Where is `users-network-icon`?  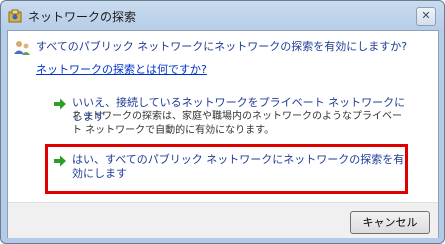 users-network-icon is located at coordinates (22, 48).